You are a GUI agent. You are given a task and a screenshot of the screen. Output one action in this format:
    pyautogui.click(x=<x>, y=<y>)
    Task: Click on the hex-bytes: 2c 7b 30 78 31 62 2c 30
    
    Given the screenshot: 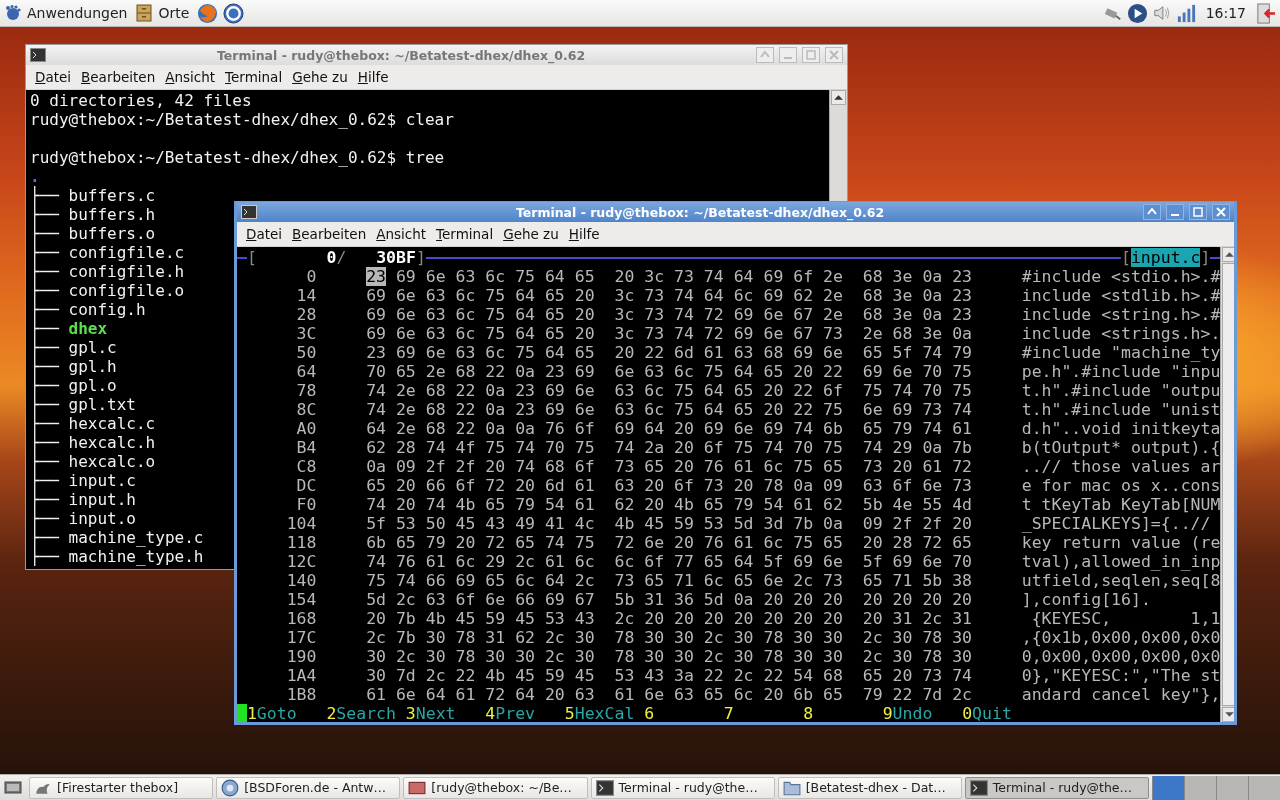 What is the action you would take?
    pyautogui.click(x=480, y=637)
    